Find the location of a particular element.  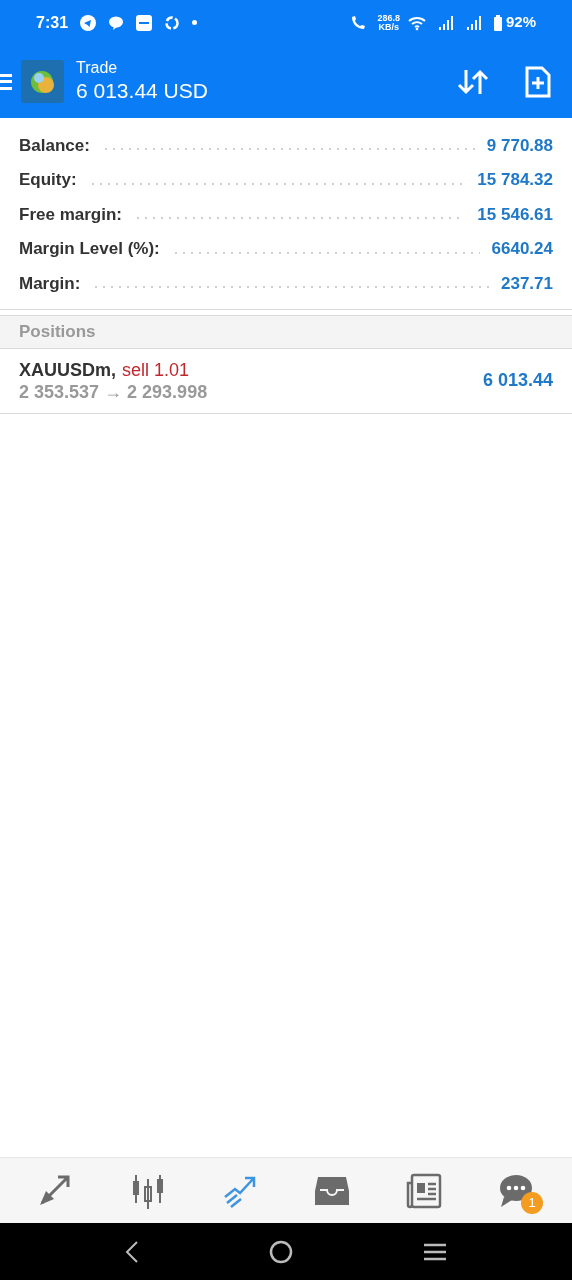

summary-label: Free margin: is located at coordinates (70, 214).